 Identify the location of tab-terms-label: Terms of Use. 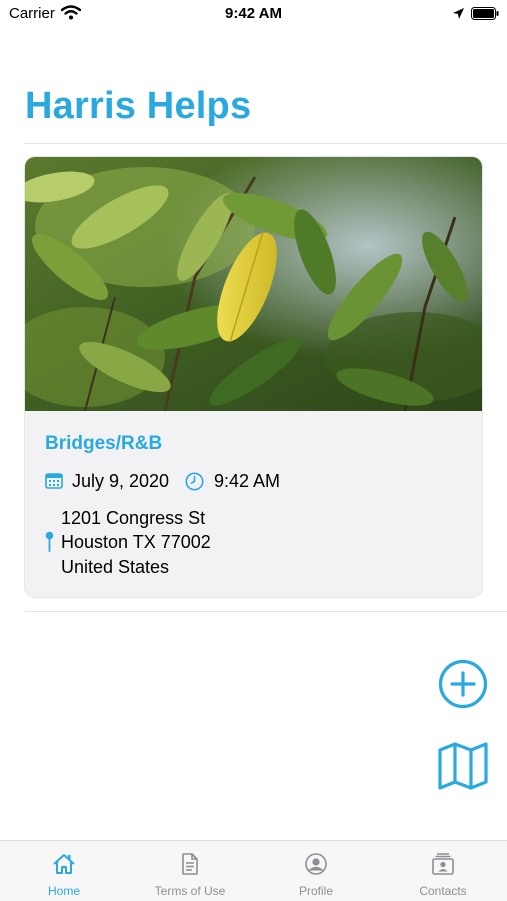
(190, 891).